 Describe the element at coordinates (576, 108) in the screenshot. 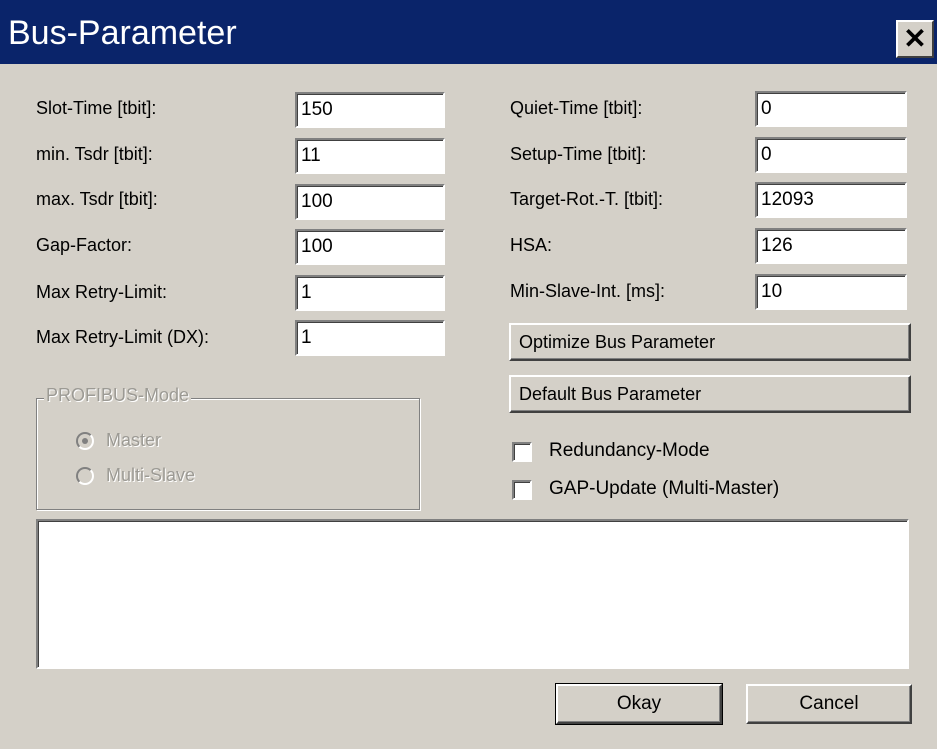

I see `quiet-time-label: Quiet-Time [tbit]:` at that location.